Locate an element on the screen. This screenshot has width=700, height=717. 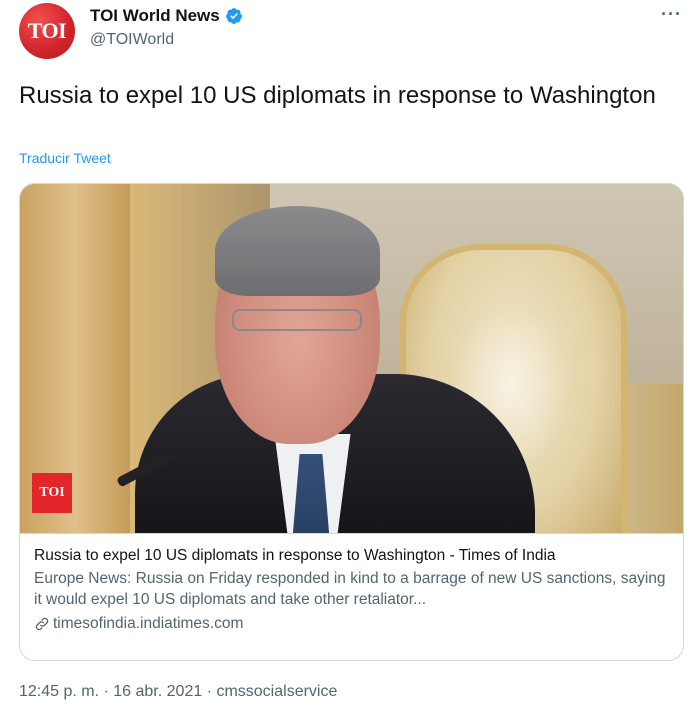
image-person-hair is located at coordinates (297, 251).